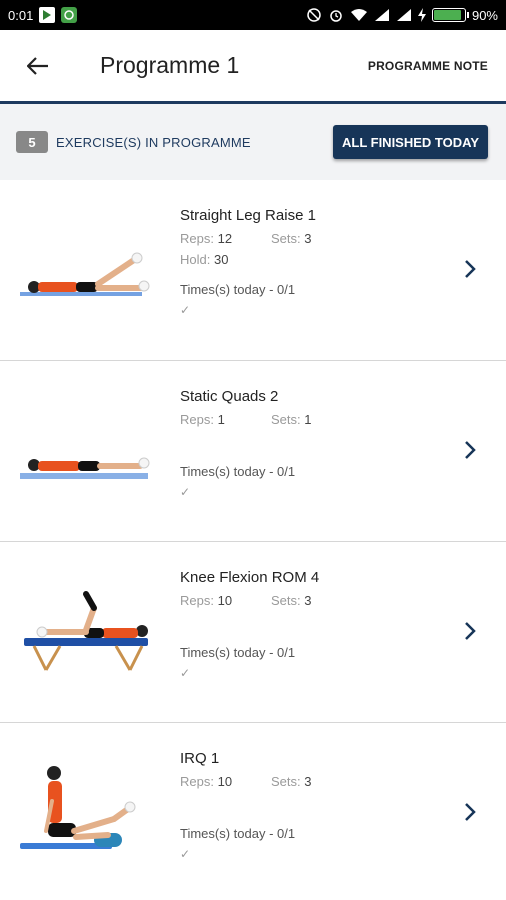 Image resolution: width=506 pixels, height=900 pixels. Describe the element at coordinates (253, 15) in the screenshot. I see `status-bar: 0:01 90%` at that location.